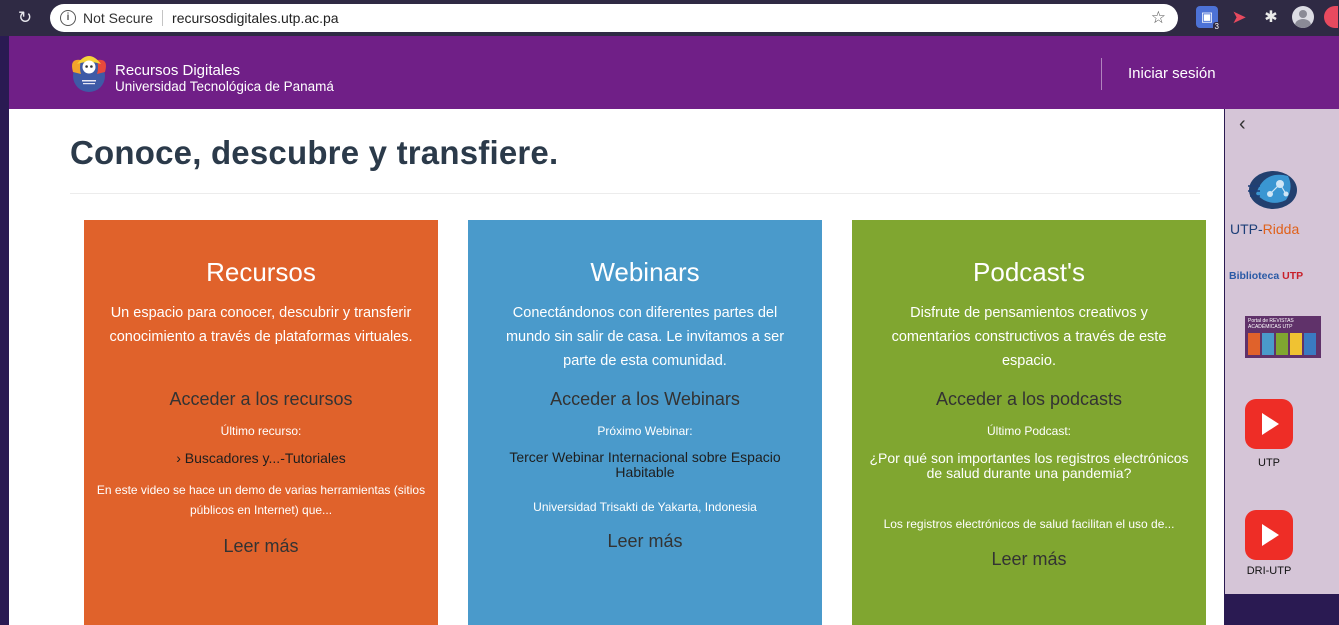 The height and width of the screenshot is (625, 1339). I want to click on latest-resource-link: › Buscadores y...-Tutoriales, so click(261, 458).